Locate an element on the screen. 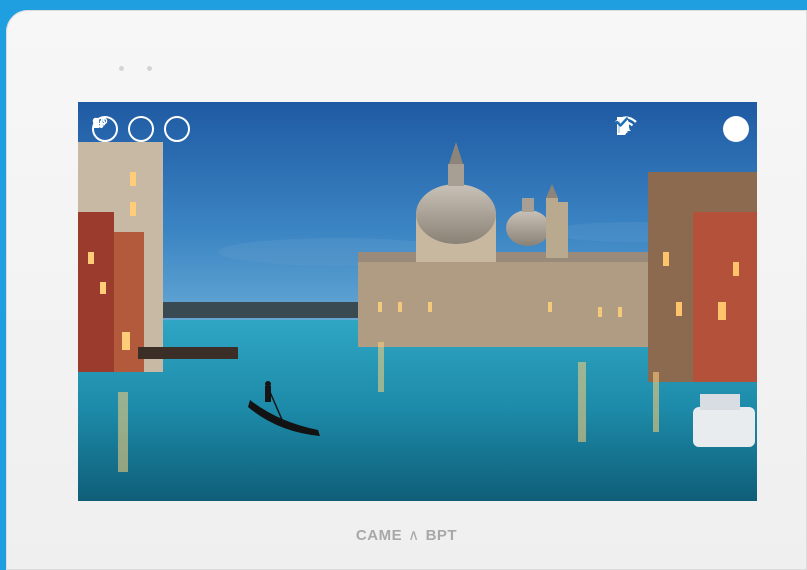 The image size is (807, 570). brand-logo: CAME ∧ BPT is located at coordinates (406, 535).